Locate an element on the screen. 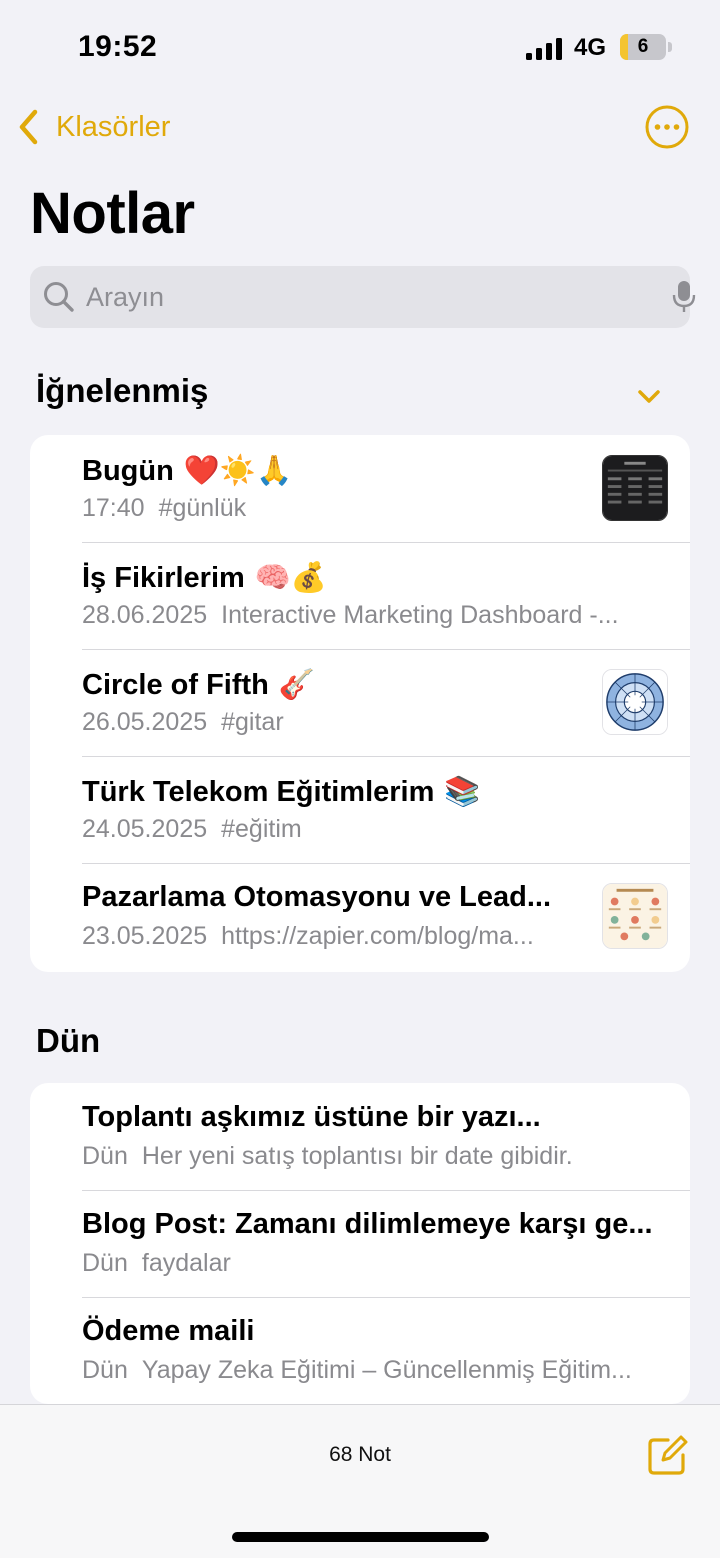 This screenshot has height=1558, width=720. note-meta: Dün faydalar is located at coordinates (375, 1263).